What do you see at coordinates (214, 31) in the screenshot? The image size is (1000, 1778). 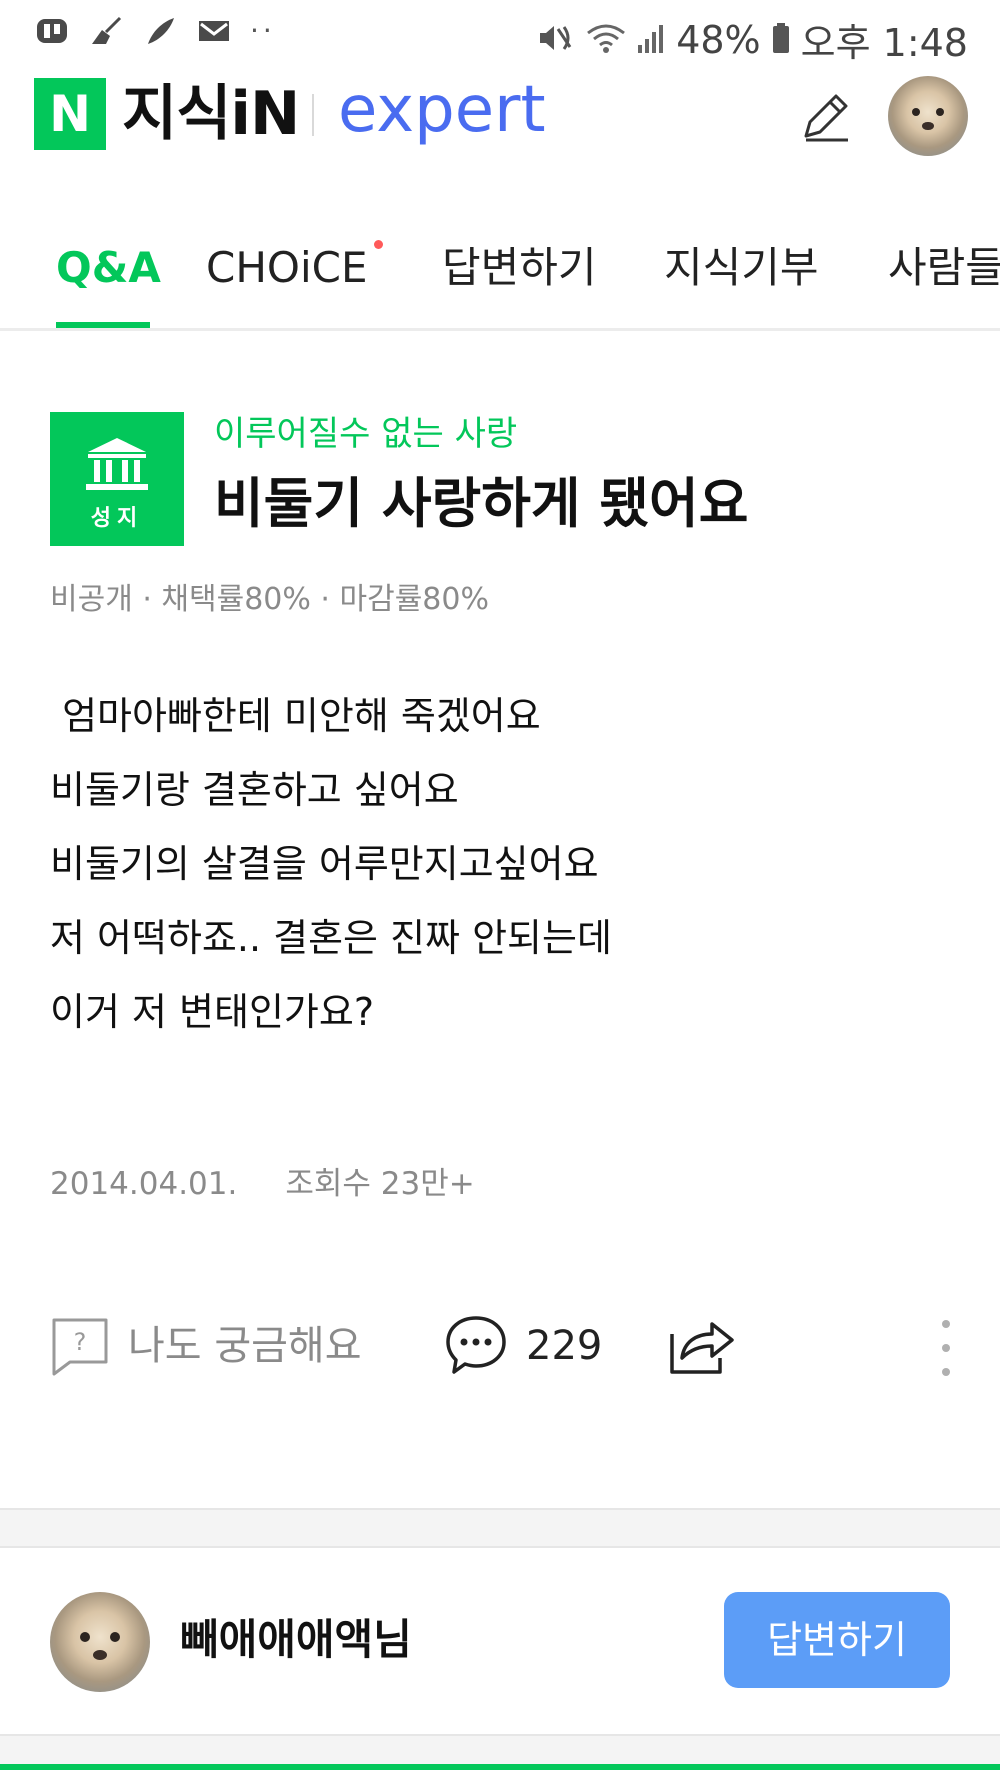 I see `mail-icon` at bounding box center [214, 31].